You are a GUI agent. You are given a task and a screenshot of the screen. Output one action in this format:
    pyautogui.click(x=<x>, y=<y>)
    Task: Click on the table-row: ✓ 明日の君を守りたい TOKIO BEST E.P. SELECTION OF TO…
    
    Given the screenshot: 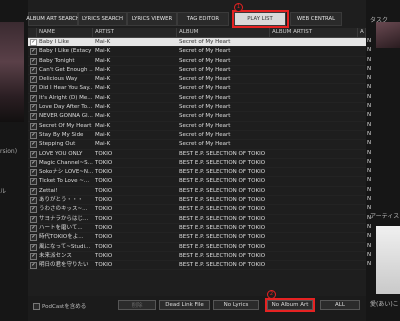 What is the action you would take?
    pyautogui.click(x=197, y=266)
    